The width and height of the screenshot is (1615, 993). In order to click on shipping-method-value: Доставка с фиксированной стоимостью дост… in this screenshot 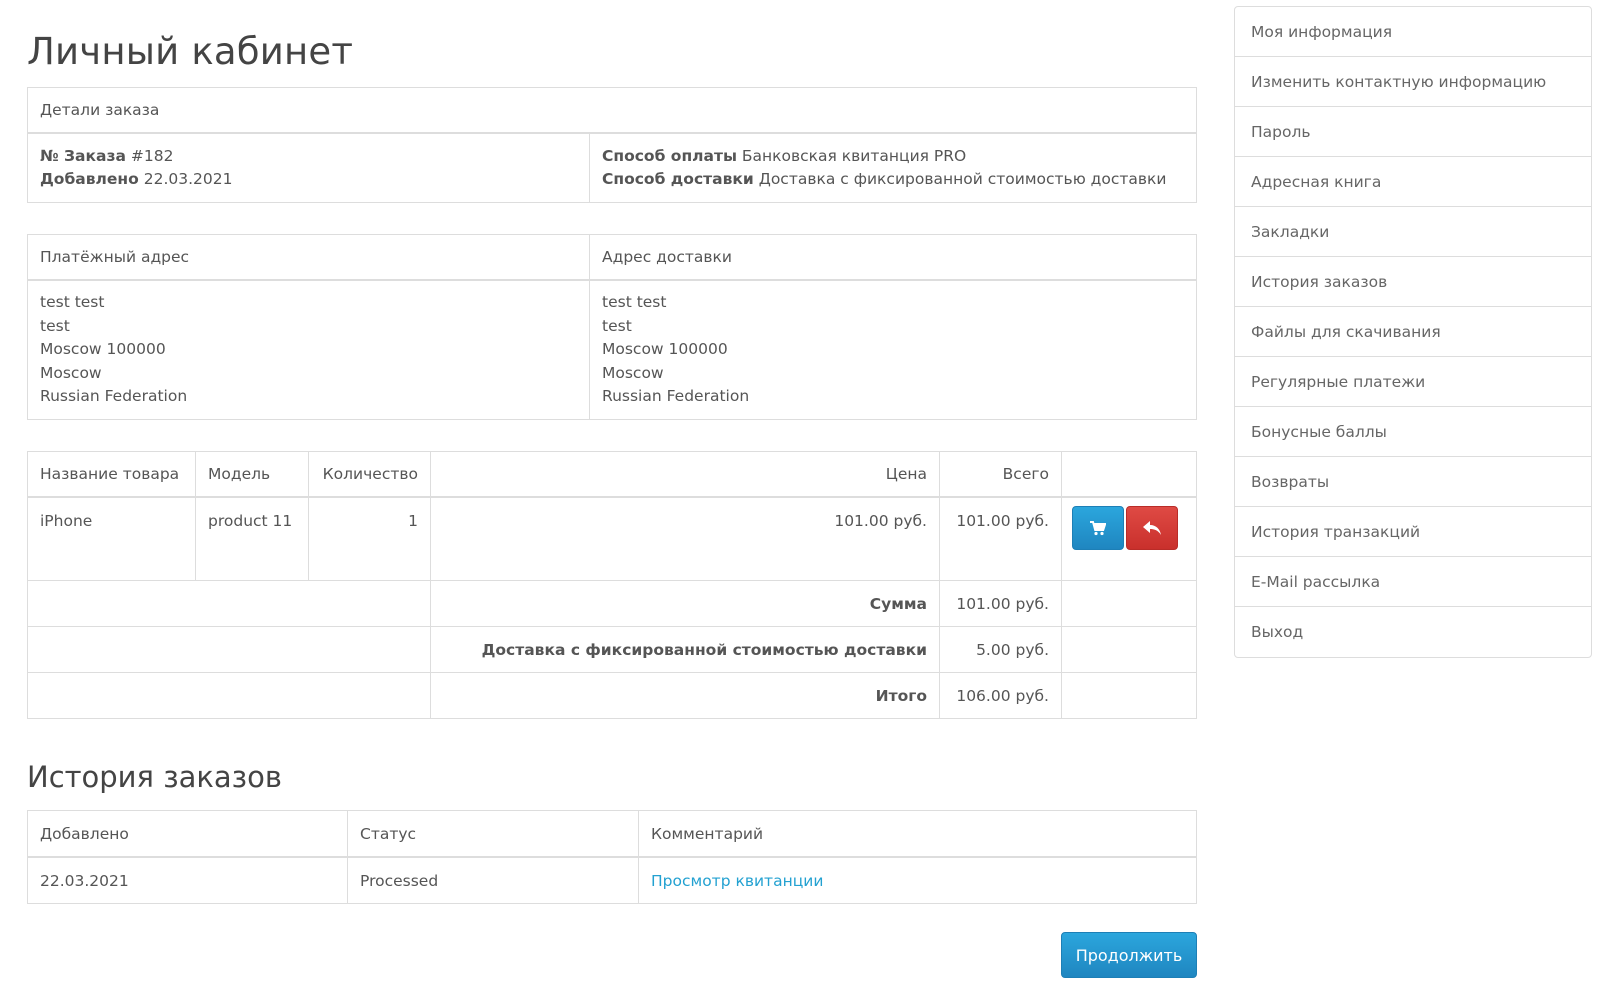, I will do `click(962, 179)`.